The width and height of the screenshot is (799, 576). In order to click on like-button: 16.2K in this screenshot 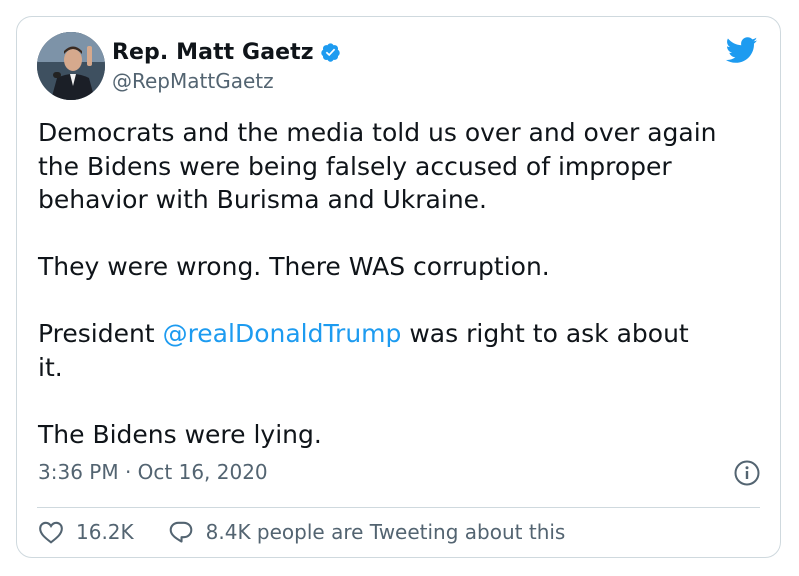, I will do `click(86, 532)`.